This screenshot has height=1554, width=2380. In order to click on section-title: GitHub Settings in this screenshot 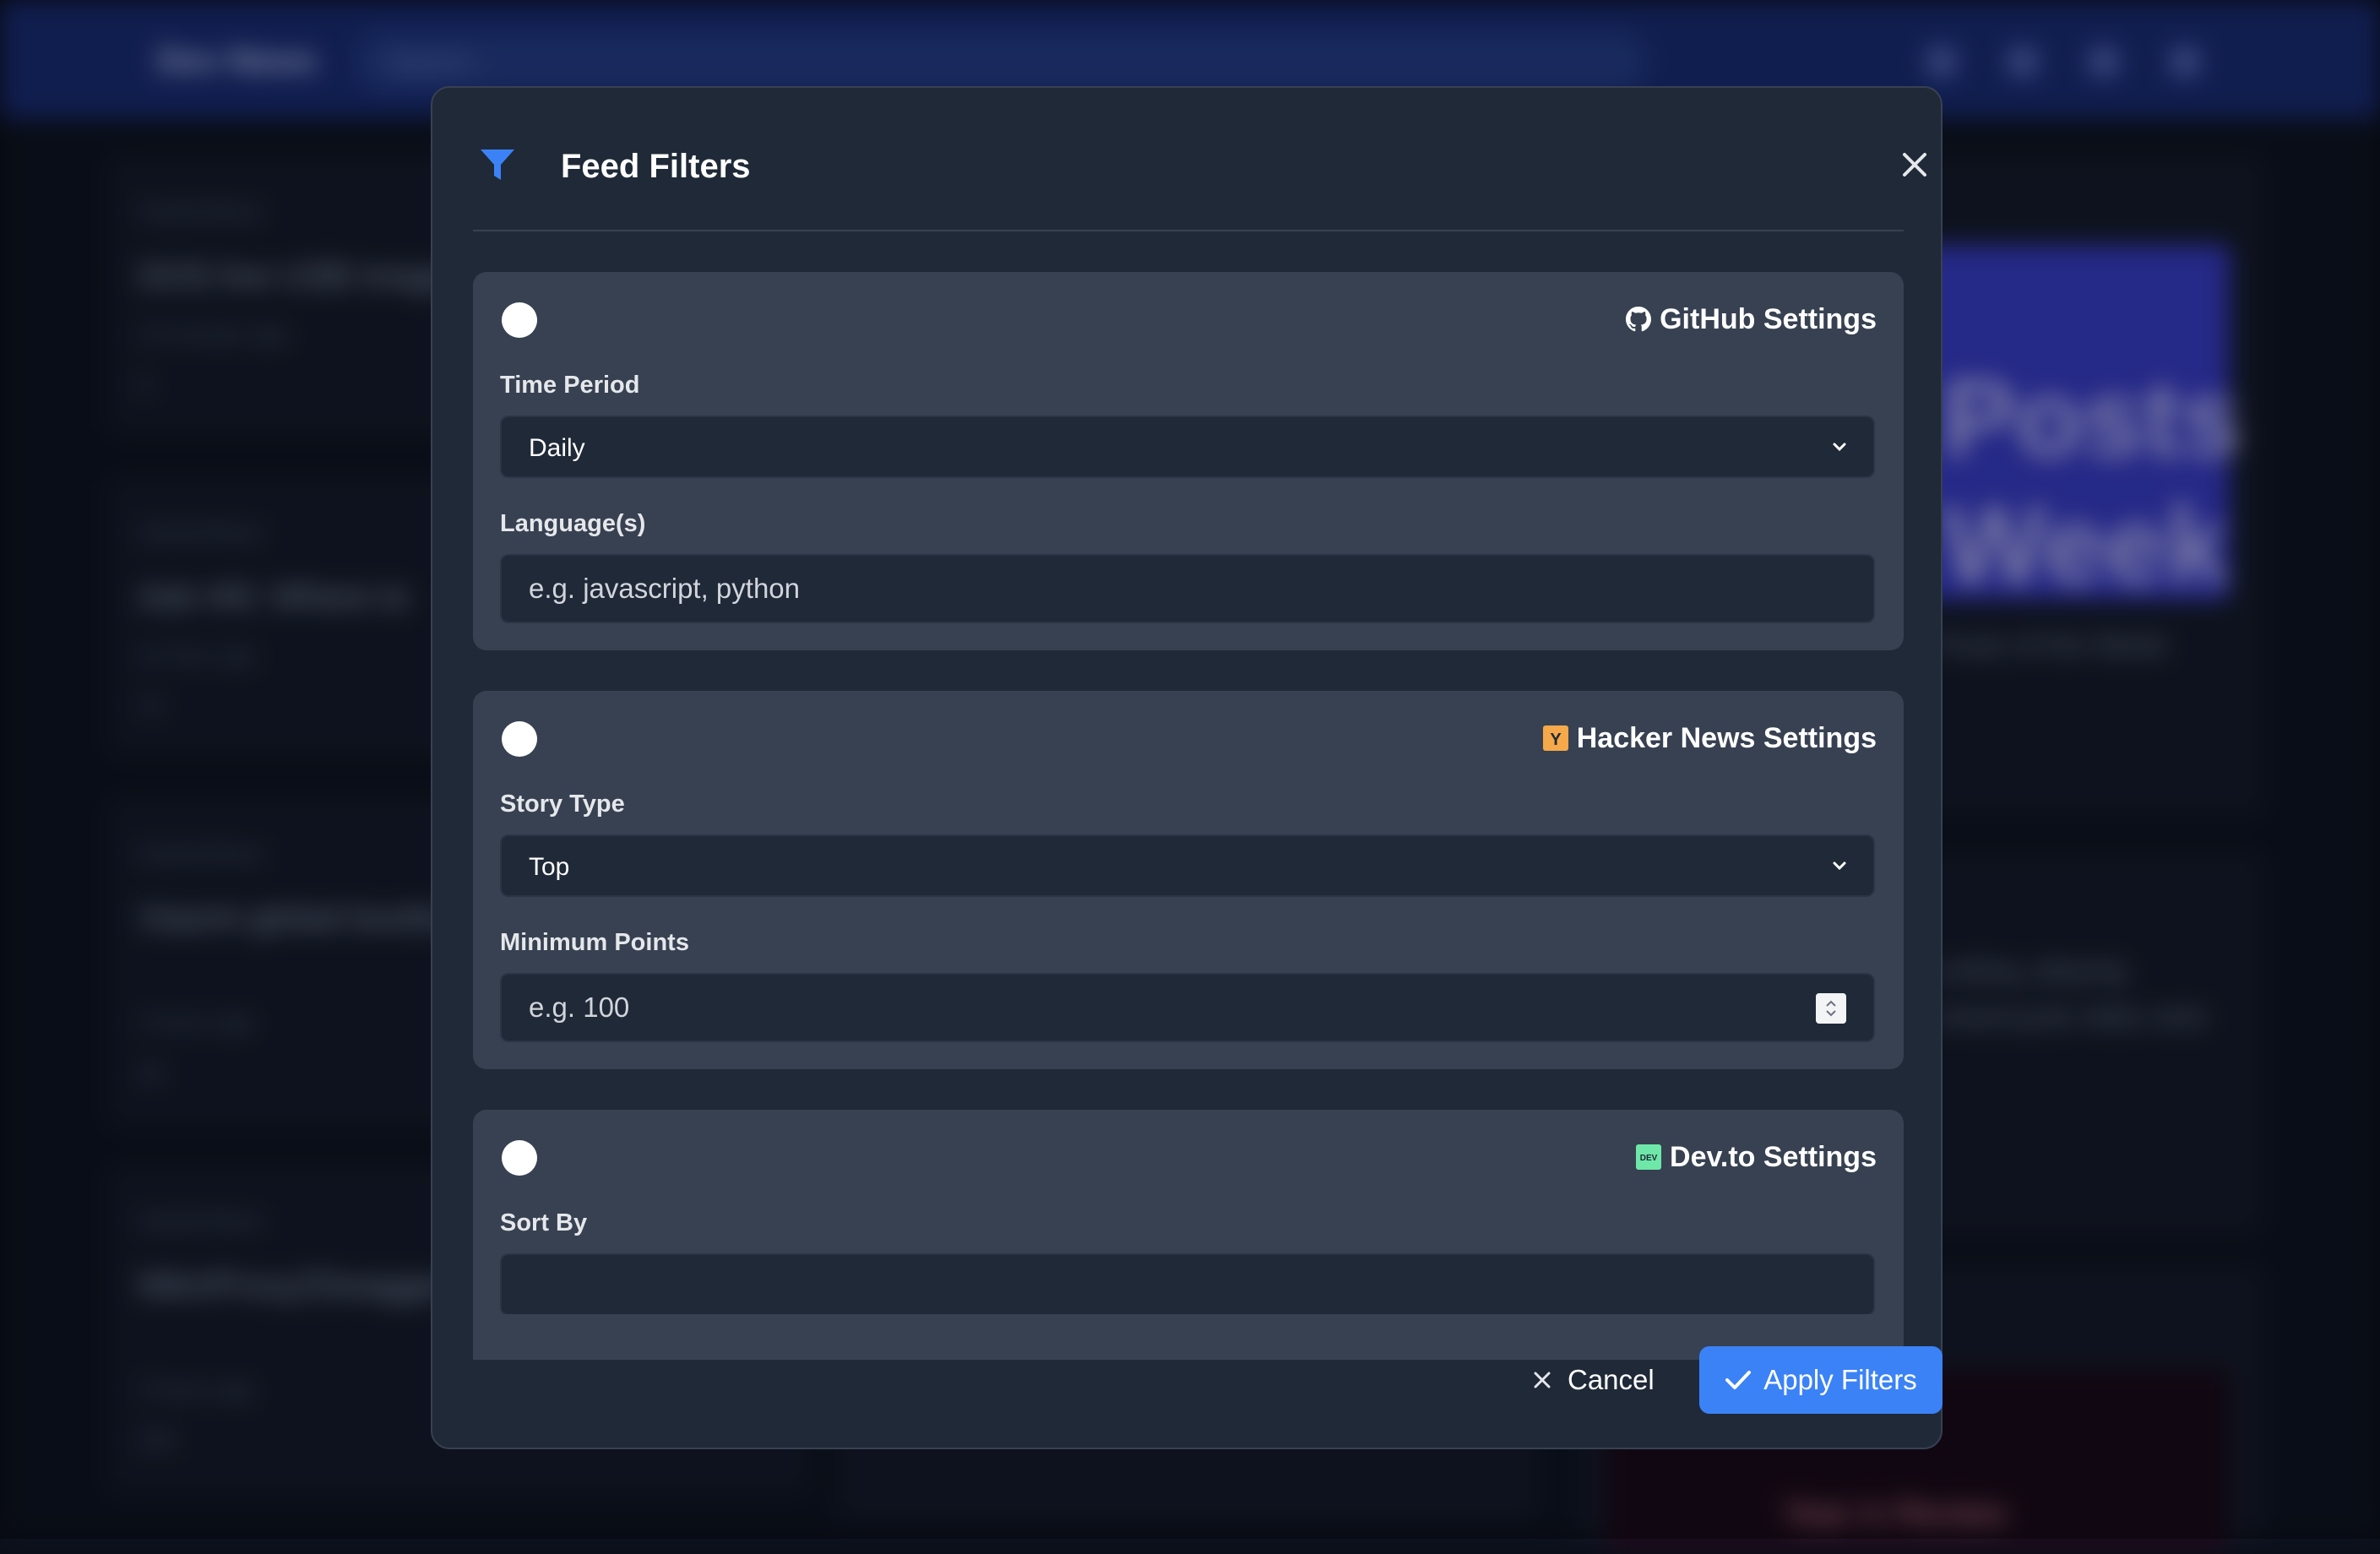, I will do `click(1752, 319)`.